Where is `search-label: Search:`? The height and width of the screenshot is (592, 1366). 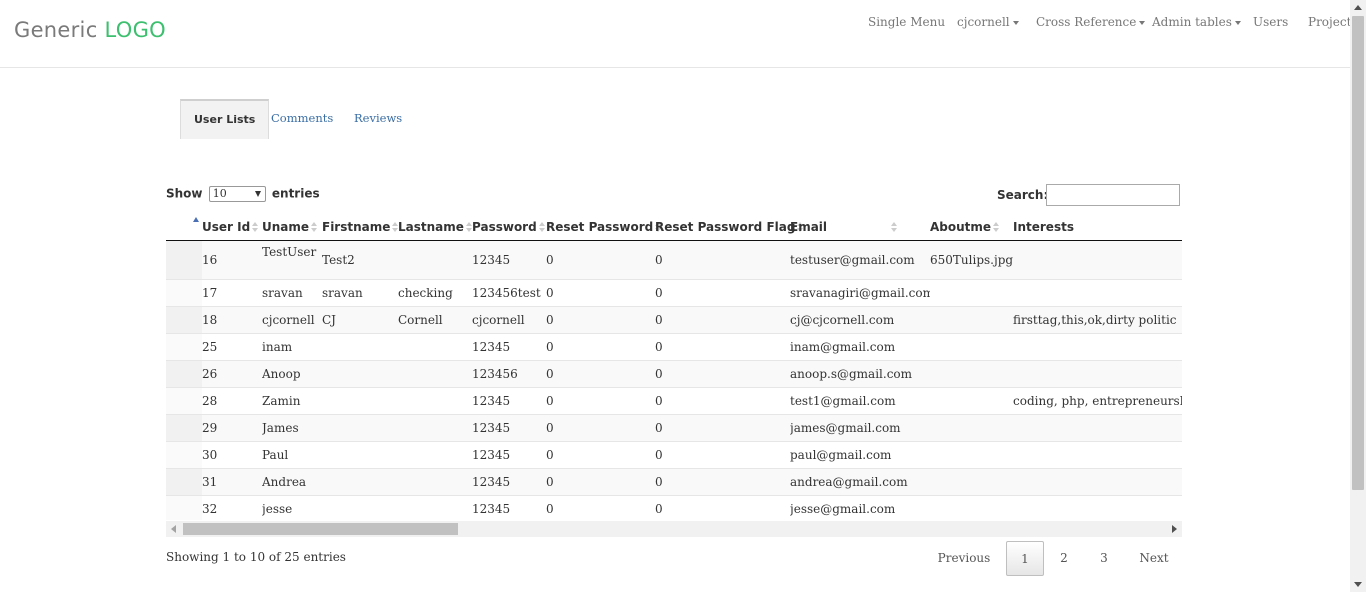
search-label: Search: is located at coordinates (1023, 195).